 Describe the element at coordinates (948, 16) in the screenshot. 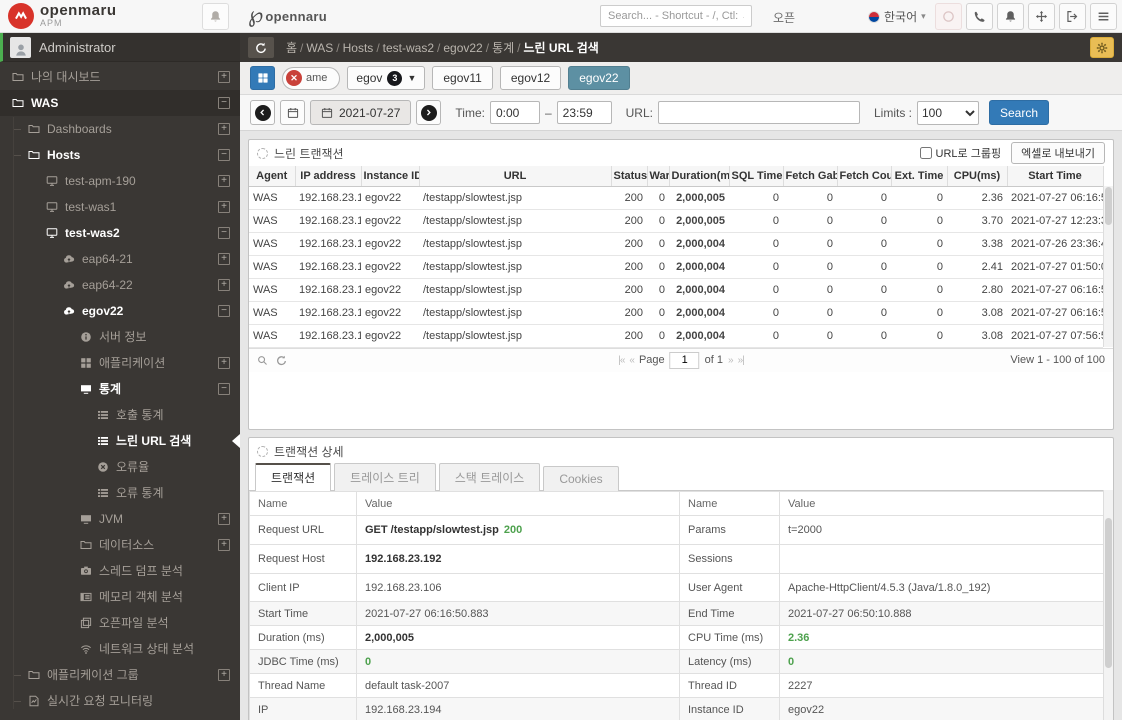

I see `chat-circle-button` at that location.